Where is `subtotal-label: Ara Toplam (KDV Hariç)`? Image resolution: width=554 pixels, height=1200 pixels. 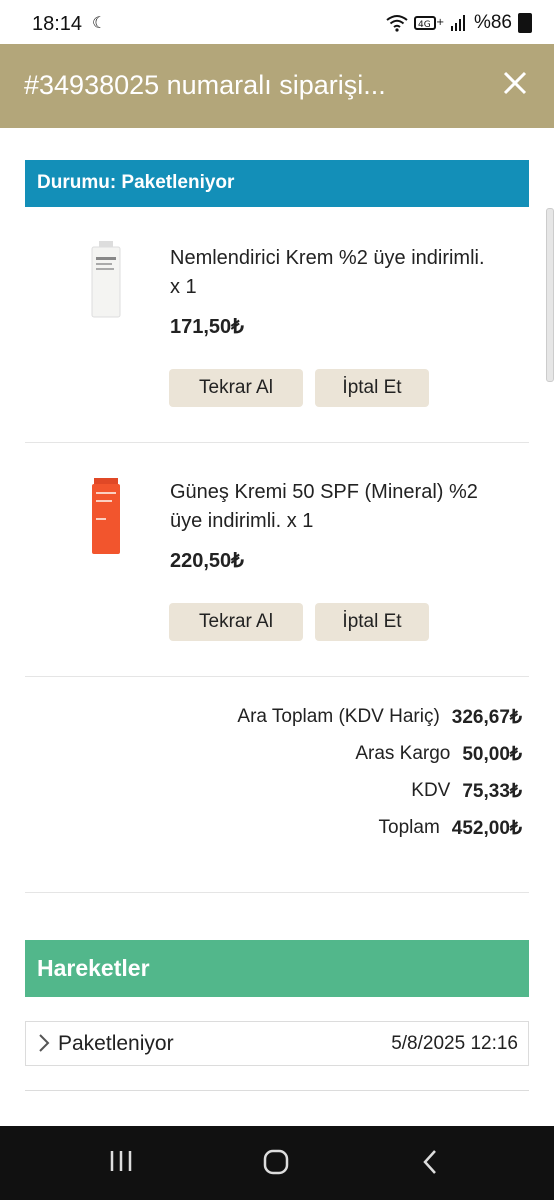 subtotal-label: Ara Toplam (KDV Hariç) is located at coordinates (338, 716).